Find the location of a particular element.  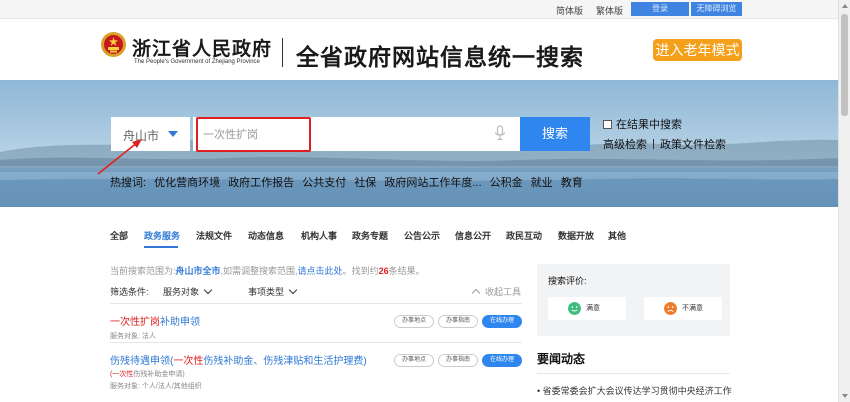

search-input is located at coordinates (343, 134).